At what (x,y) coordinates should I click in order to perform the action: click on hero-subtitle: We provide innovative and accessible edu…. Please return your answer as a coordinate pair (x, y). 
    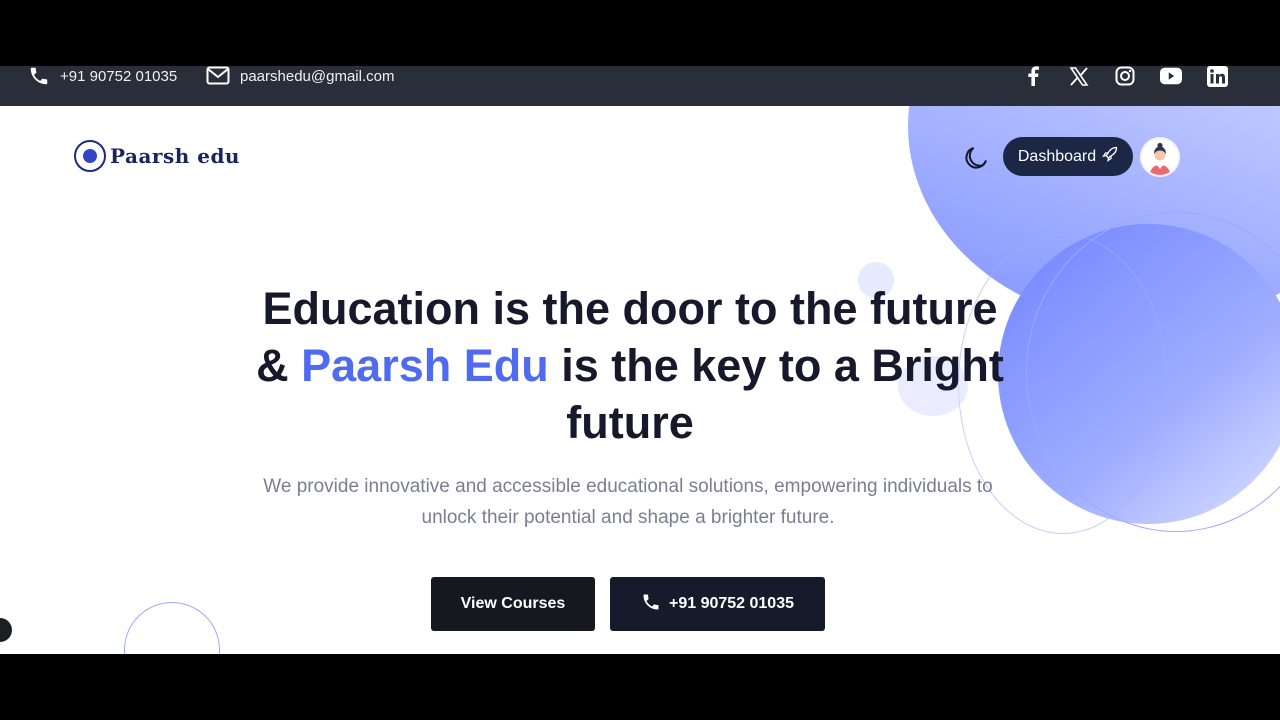
    Looking at the image, I should click on (628, 502).